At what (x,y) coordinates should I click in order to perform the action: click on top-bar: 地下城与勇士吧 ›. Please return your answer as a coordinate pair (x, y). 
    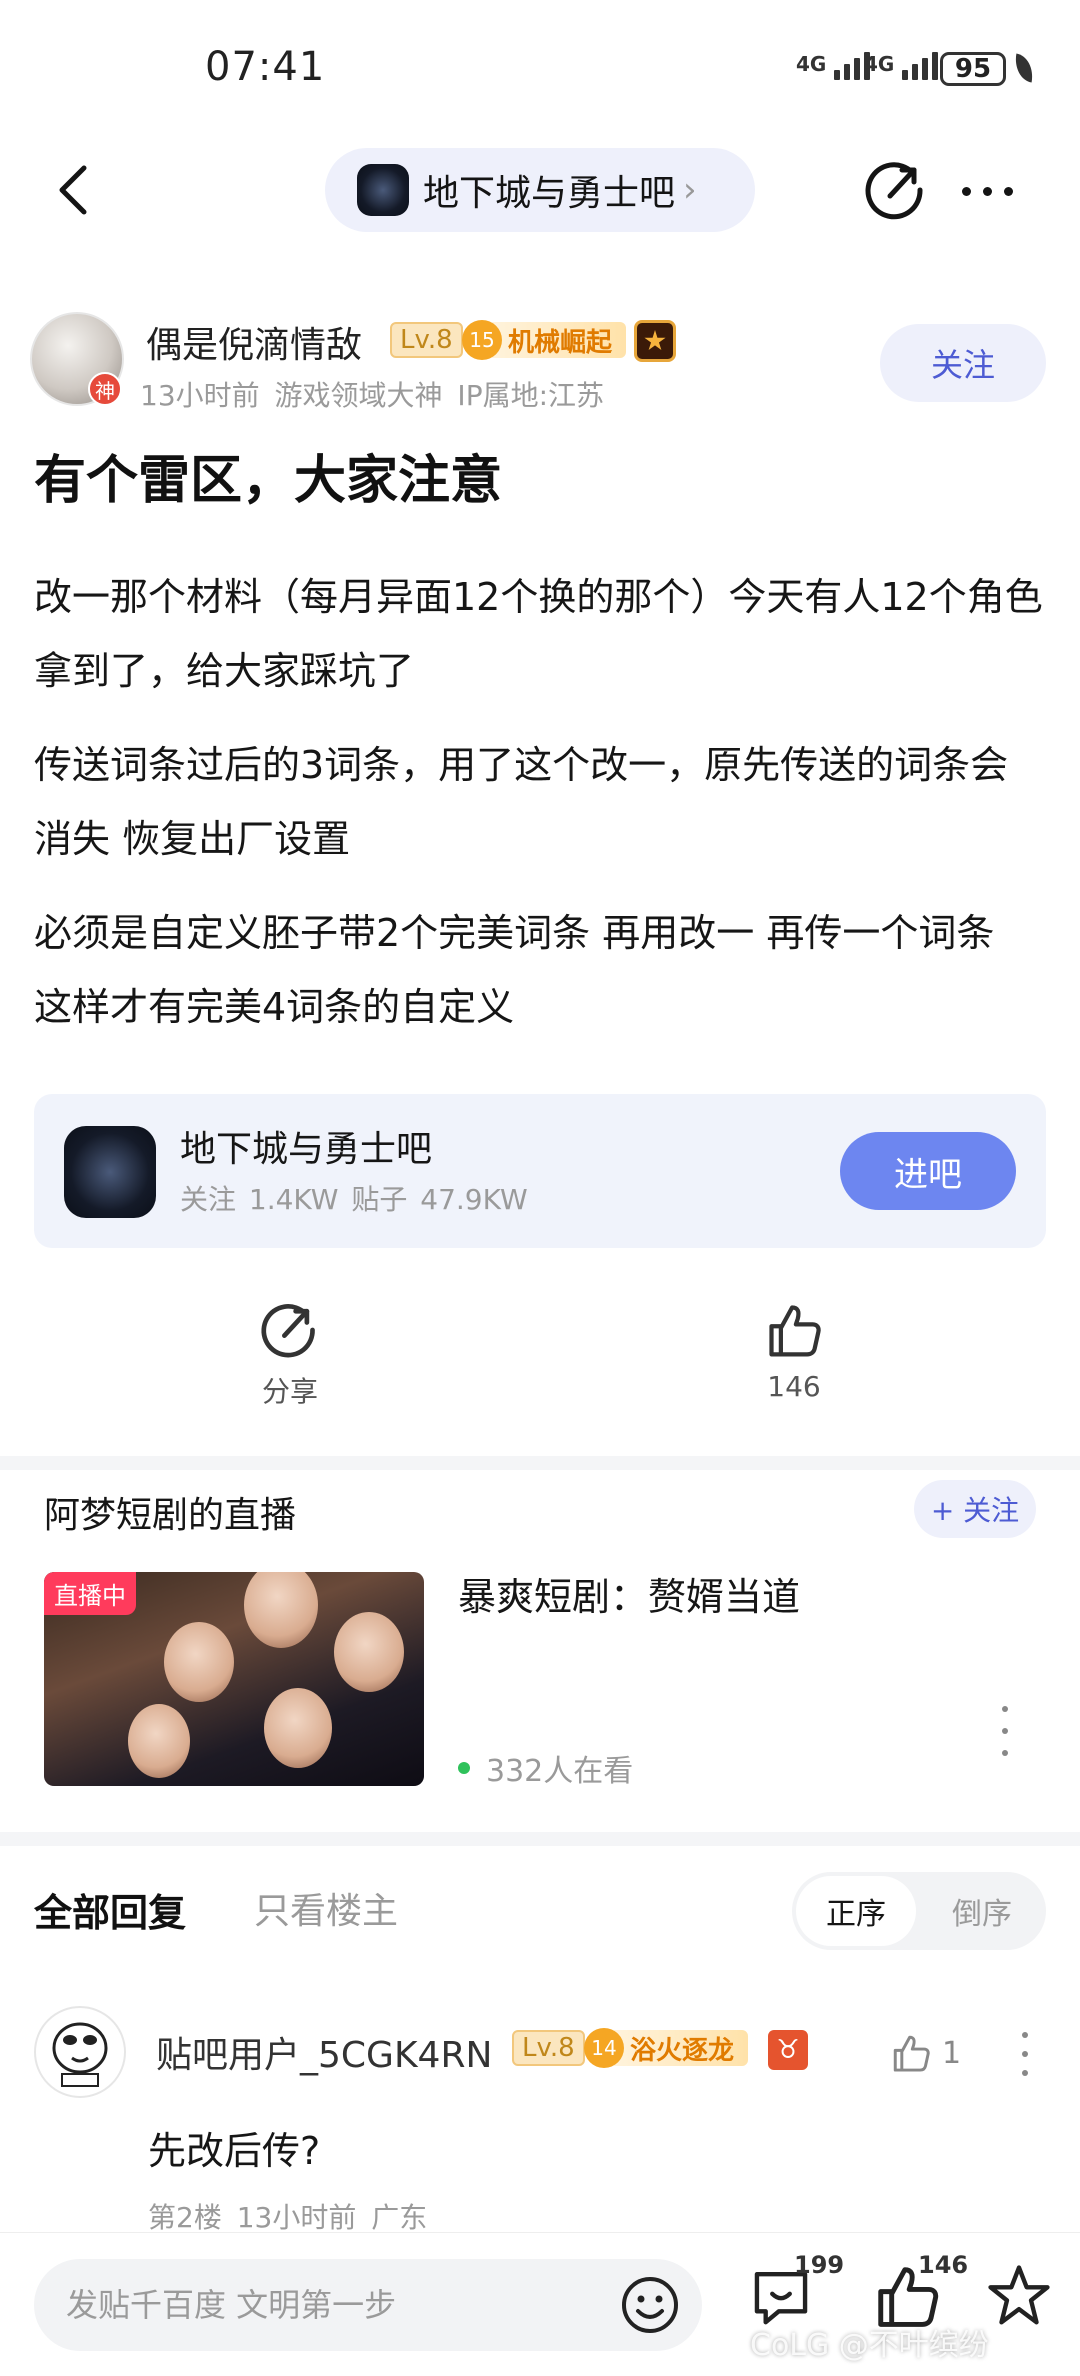
    Looking at the image, I should click on (540, 190).